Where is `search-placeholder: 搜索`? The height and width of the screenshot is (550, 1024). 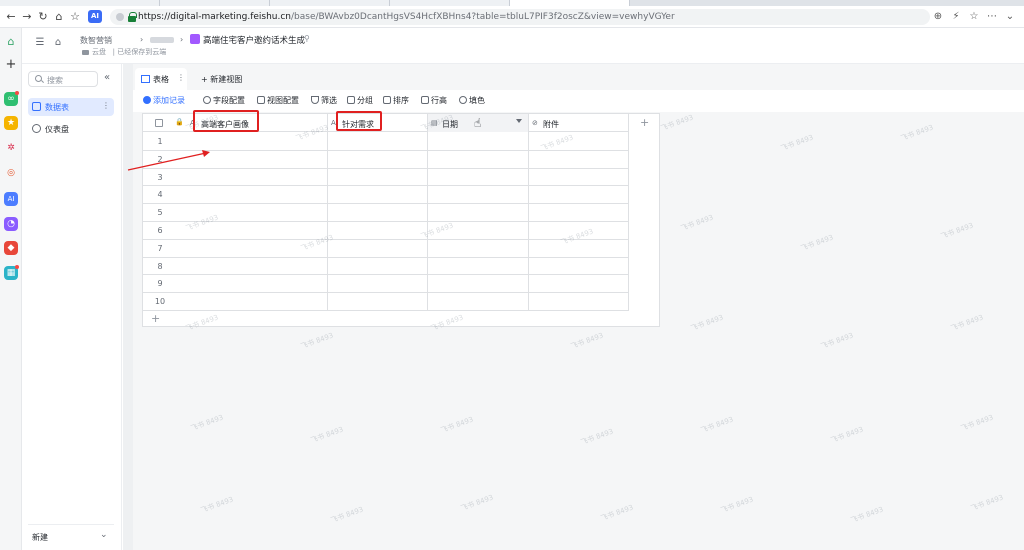
search-placeholder: 搜索 is located at coordinates (55, 80).